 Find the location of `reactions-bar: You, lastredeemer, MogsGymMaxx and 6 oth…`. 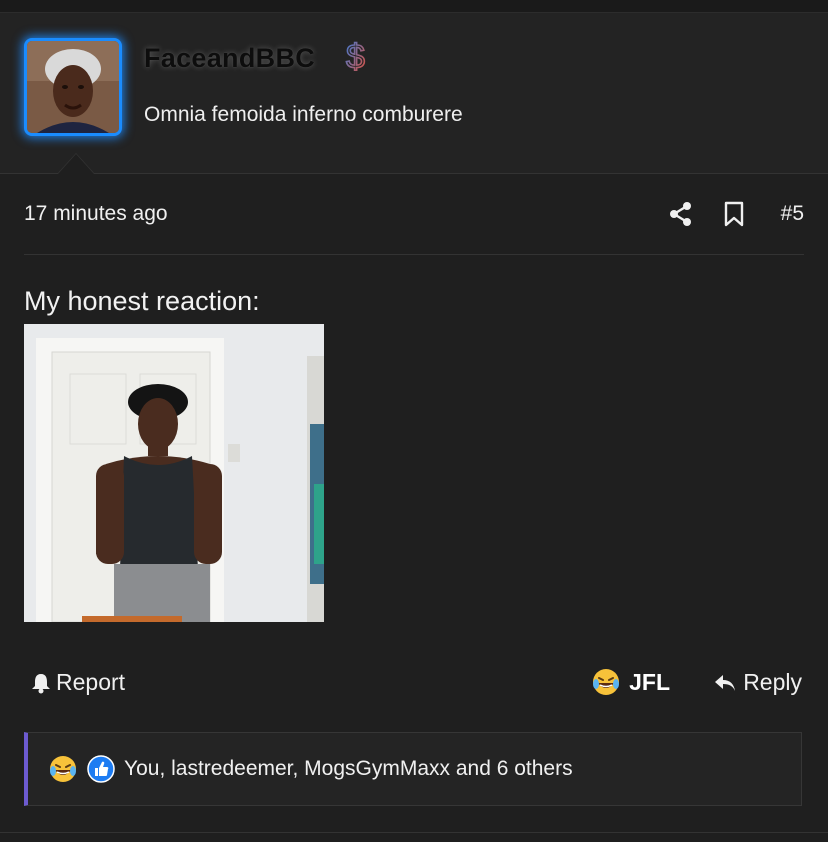

reactions-bar: You, lastredeemer, MogsGymMaxx and 6 oth… is located at coordinates (413, 769).